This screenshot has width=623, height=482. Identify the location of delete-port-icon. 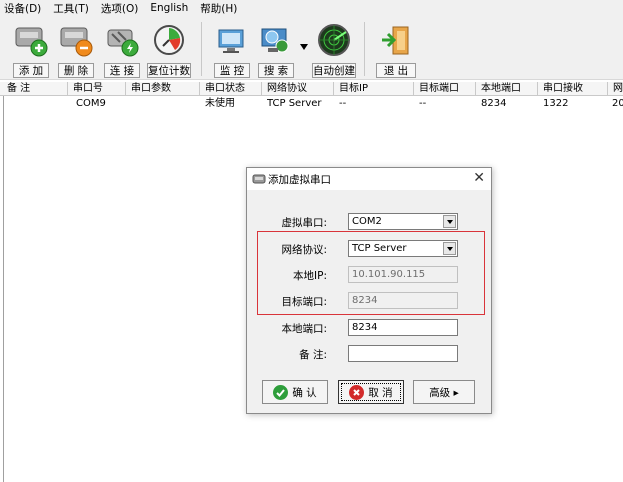
(76, 42).